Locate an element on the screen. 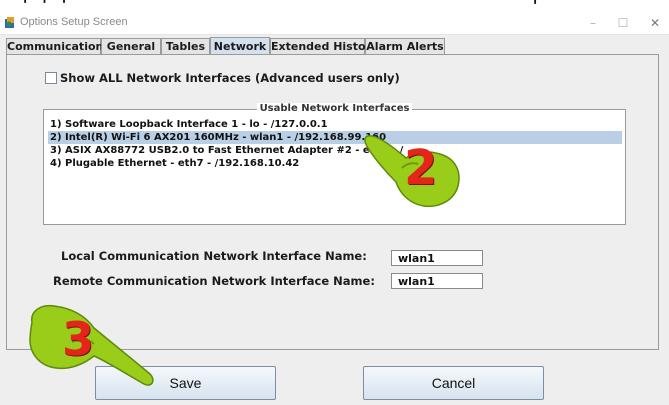  title-bar: Options Setup Screen – ☐ ✕ is located at coordinates (334, 23).